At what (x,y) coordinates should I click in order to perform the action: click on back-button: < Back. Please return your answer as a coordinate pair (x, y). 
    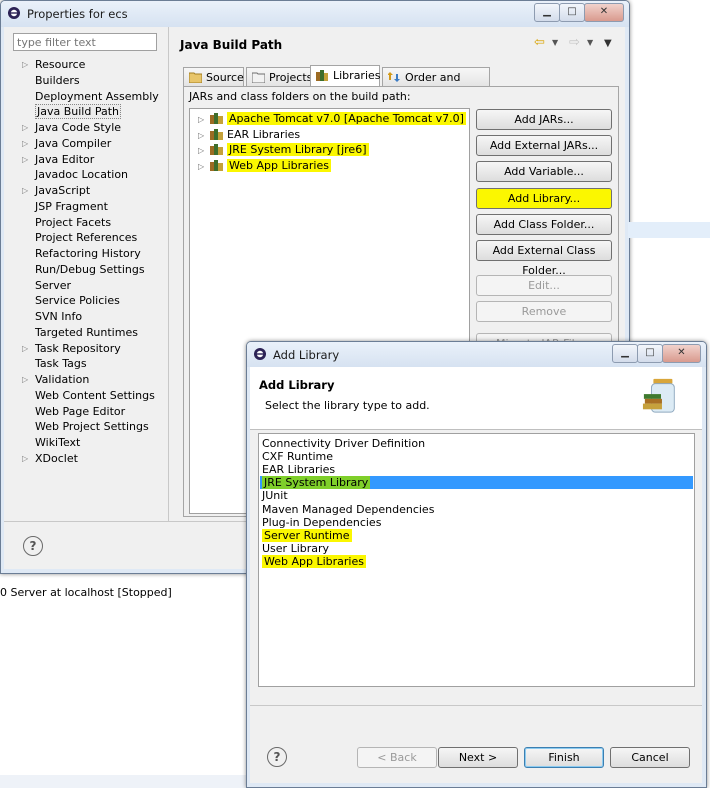
    Looking at the image, I should click on (397, 757).